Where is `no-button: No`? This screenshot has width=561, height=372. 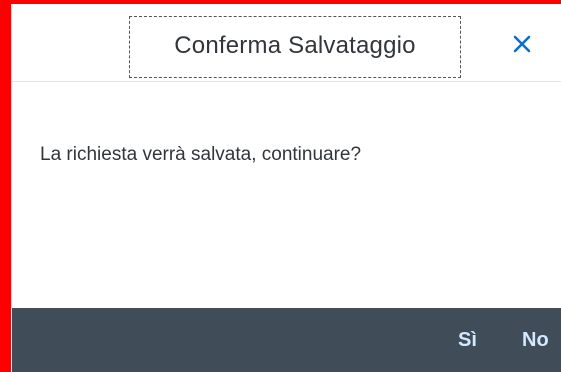 no-button: No is located at coordinates (535, 340).